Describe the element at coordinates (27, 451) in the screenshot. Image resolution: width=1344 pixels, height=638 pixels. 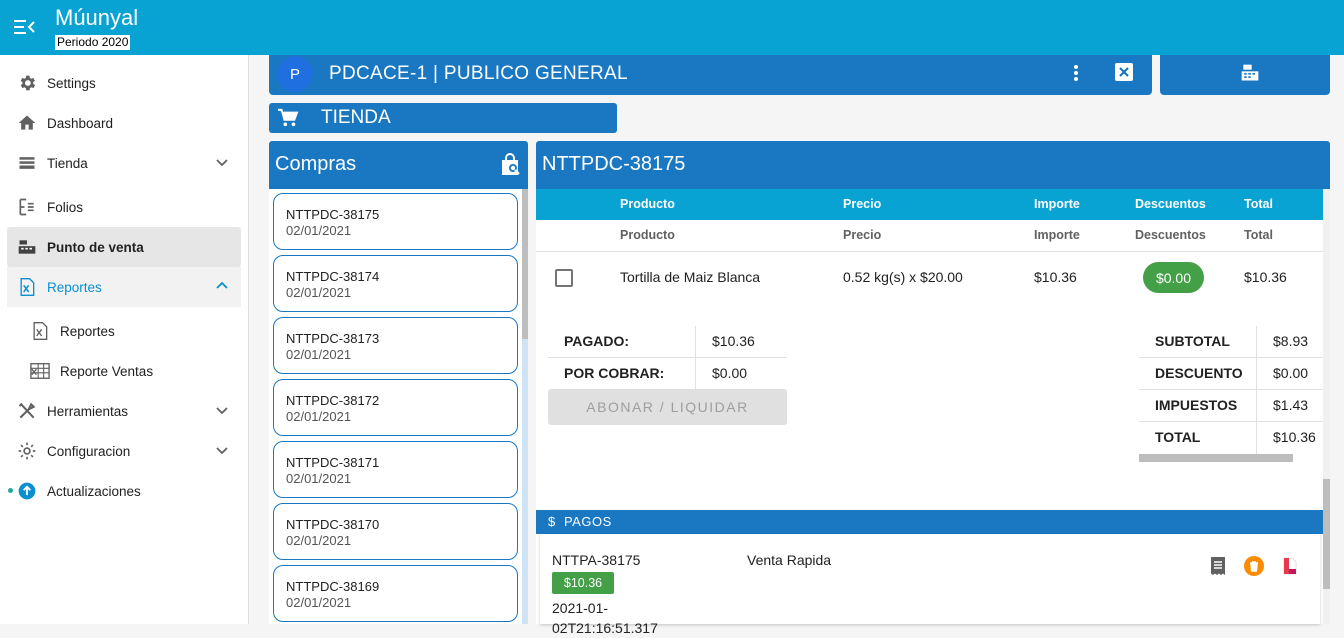
I see `settings-icon` at that location.